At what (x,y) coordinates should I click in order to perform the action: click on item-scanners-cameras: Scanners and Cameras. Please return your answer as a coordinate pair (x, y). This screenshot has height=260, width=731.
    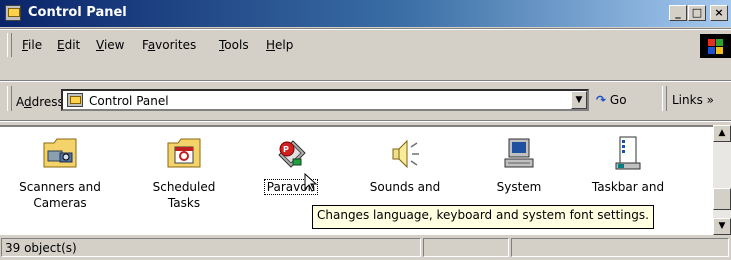
    Looking at the image, I should click on (60, 173).